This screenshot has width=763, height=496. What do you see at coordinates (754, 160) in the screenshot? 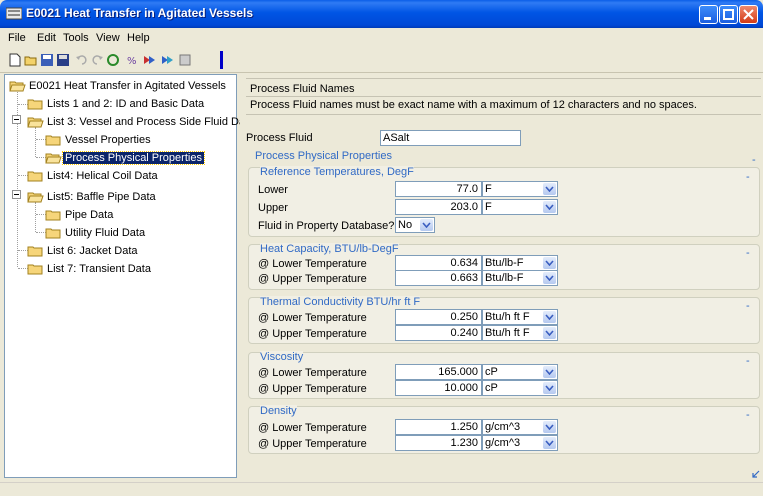
I see `collapse-section: -` at bounding box center [754, 160].